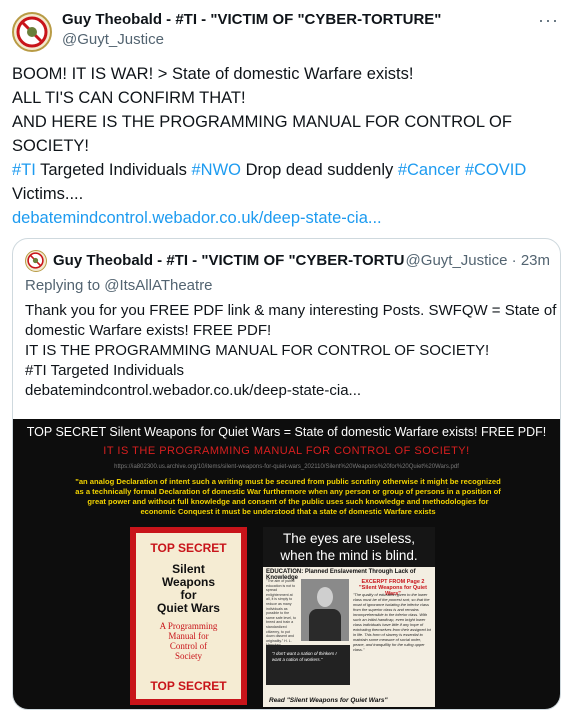 This screenshot has width=573, height=718. What do you see at coordinates (188, 686) in the screenshot?
I see `book-bottom-label: TOP SECRET` at bounding box center [188, 686].